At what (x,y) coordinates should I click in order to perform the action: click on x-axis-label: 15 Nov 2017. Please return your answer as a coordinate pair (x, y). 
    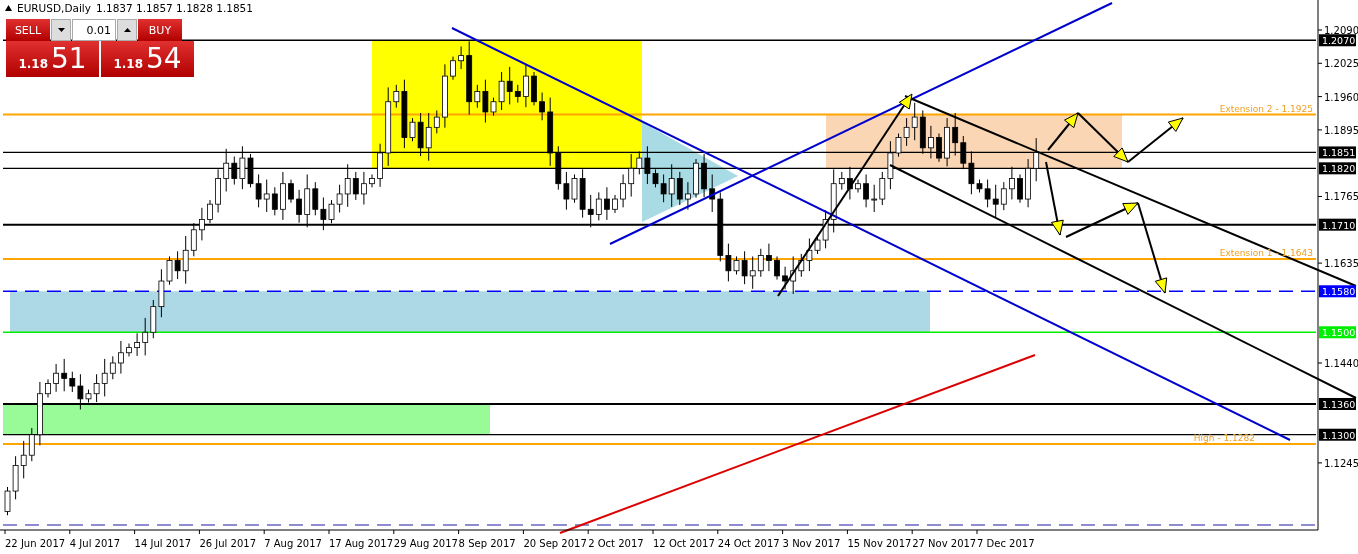
    Looking at the image, I should click on (879, 543).